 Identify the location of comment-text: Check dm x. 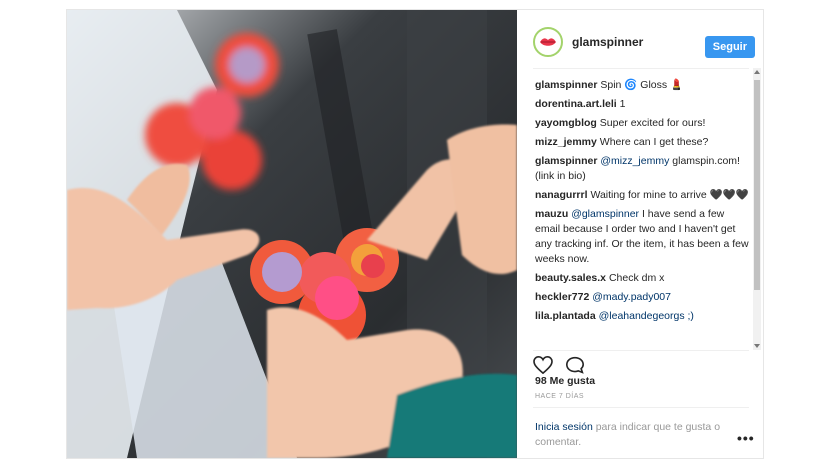
(636, 278).